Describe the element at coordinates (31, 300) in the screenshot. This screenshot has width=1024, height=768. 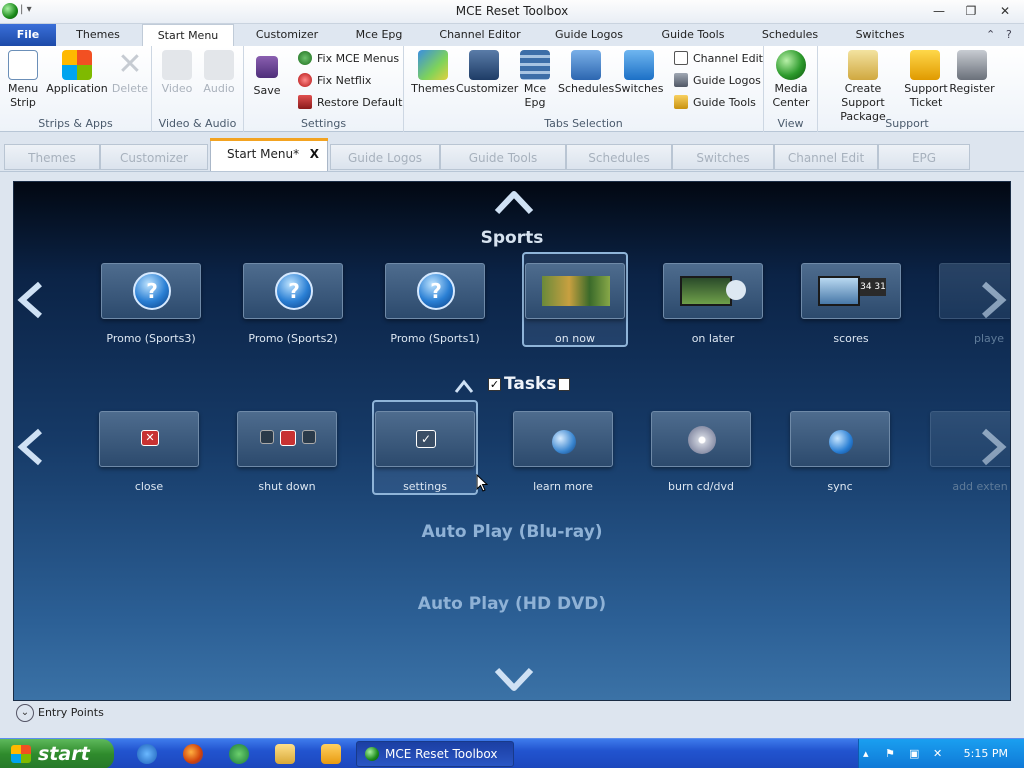
I see `sports-scroll-left-icon` at that location.